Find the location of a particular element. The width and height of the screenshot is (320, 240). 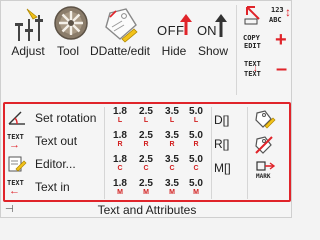

group-title: Text and Attributes is located at coordinates (147, 210).